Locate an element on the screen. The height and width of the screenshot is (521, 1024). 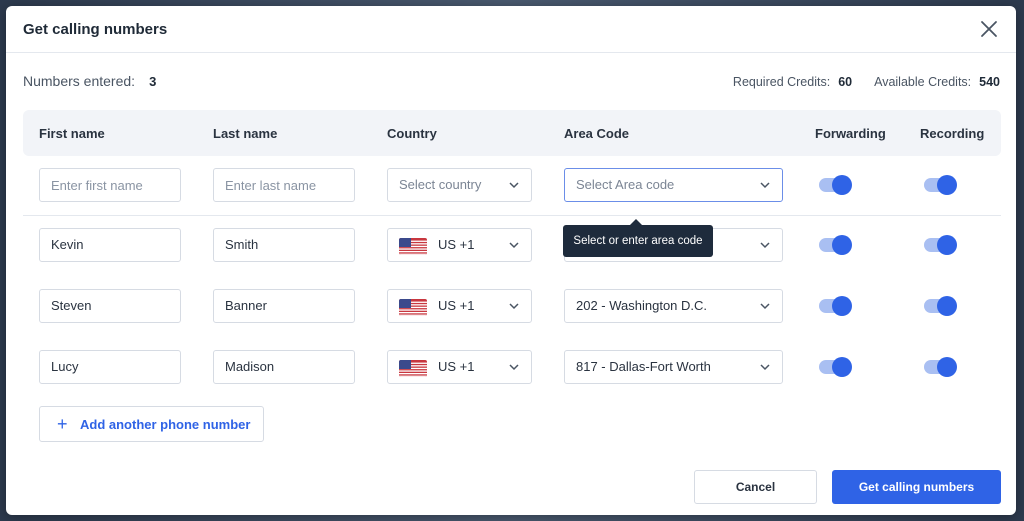
available-credits-value: 540 is located at coordinates (989, 82).